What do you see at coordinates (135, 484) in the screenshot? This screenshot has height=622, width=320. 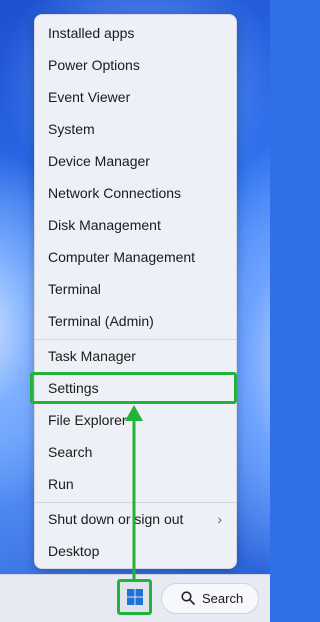 I see `menu-item-run: Run` at bounding box center [135, 484].